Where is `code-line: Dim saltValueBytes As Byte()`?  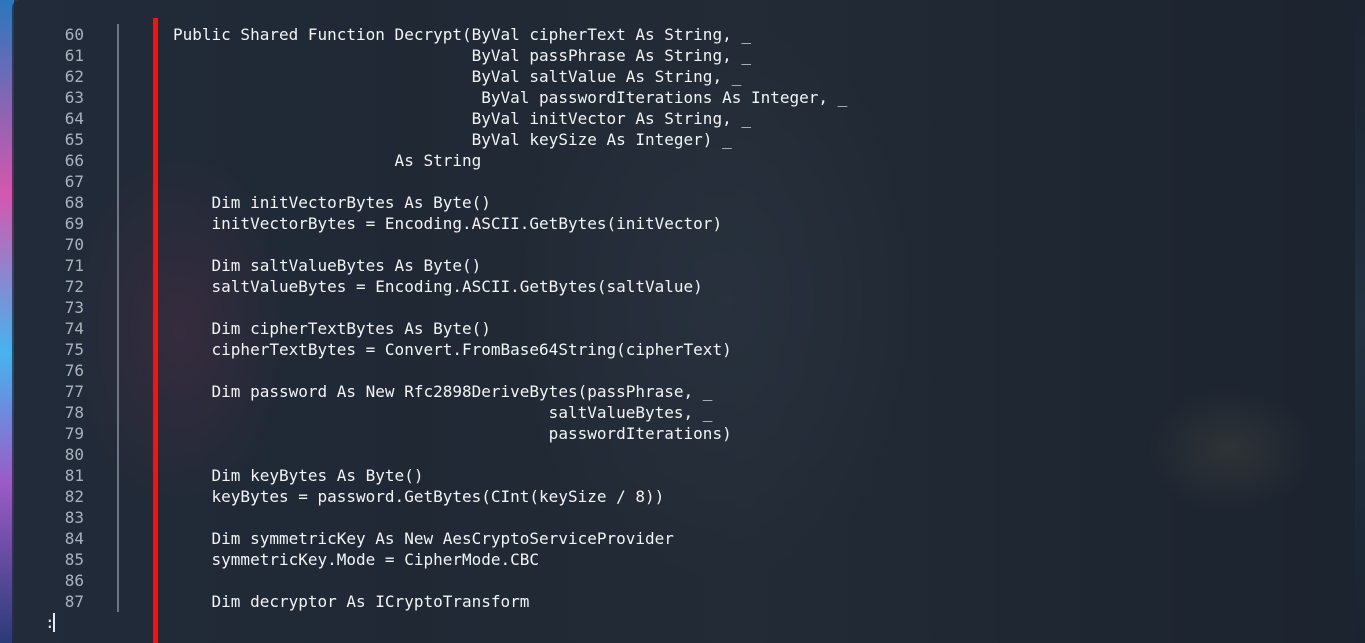
code-line: Dim saltValueBytes As Byte() is located at coordinates (327, 265).